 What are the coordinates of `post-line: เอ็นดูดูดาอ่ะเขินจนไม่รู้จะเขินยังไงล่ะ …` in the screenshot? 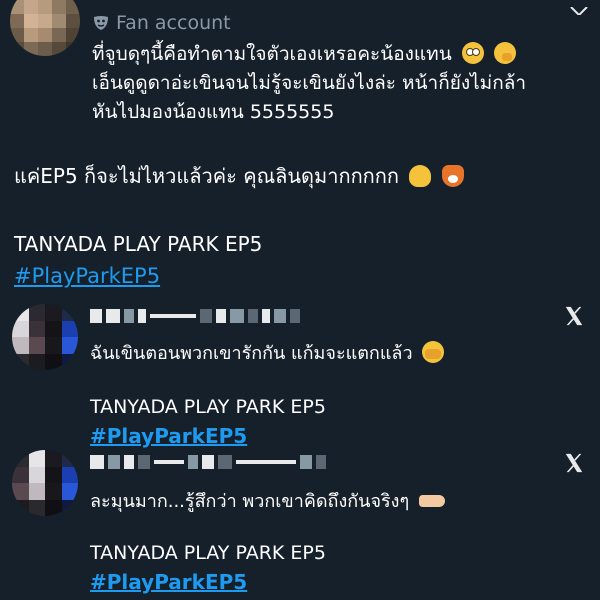 It's located at (309, 83).